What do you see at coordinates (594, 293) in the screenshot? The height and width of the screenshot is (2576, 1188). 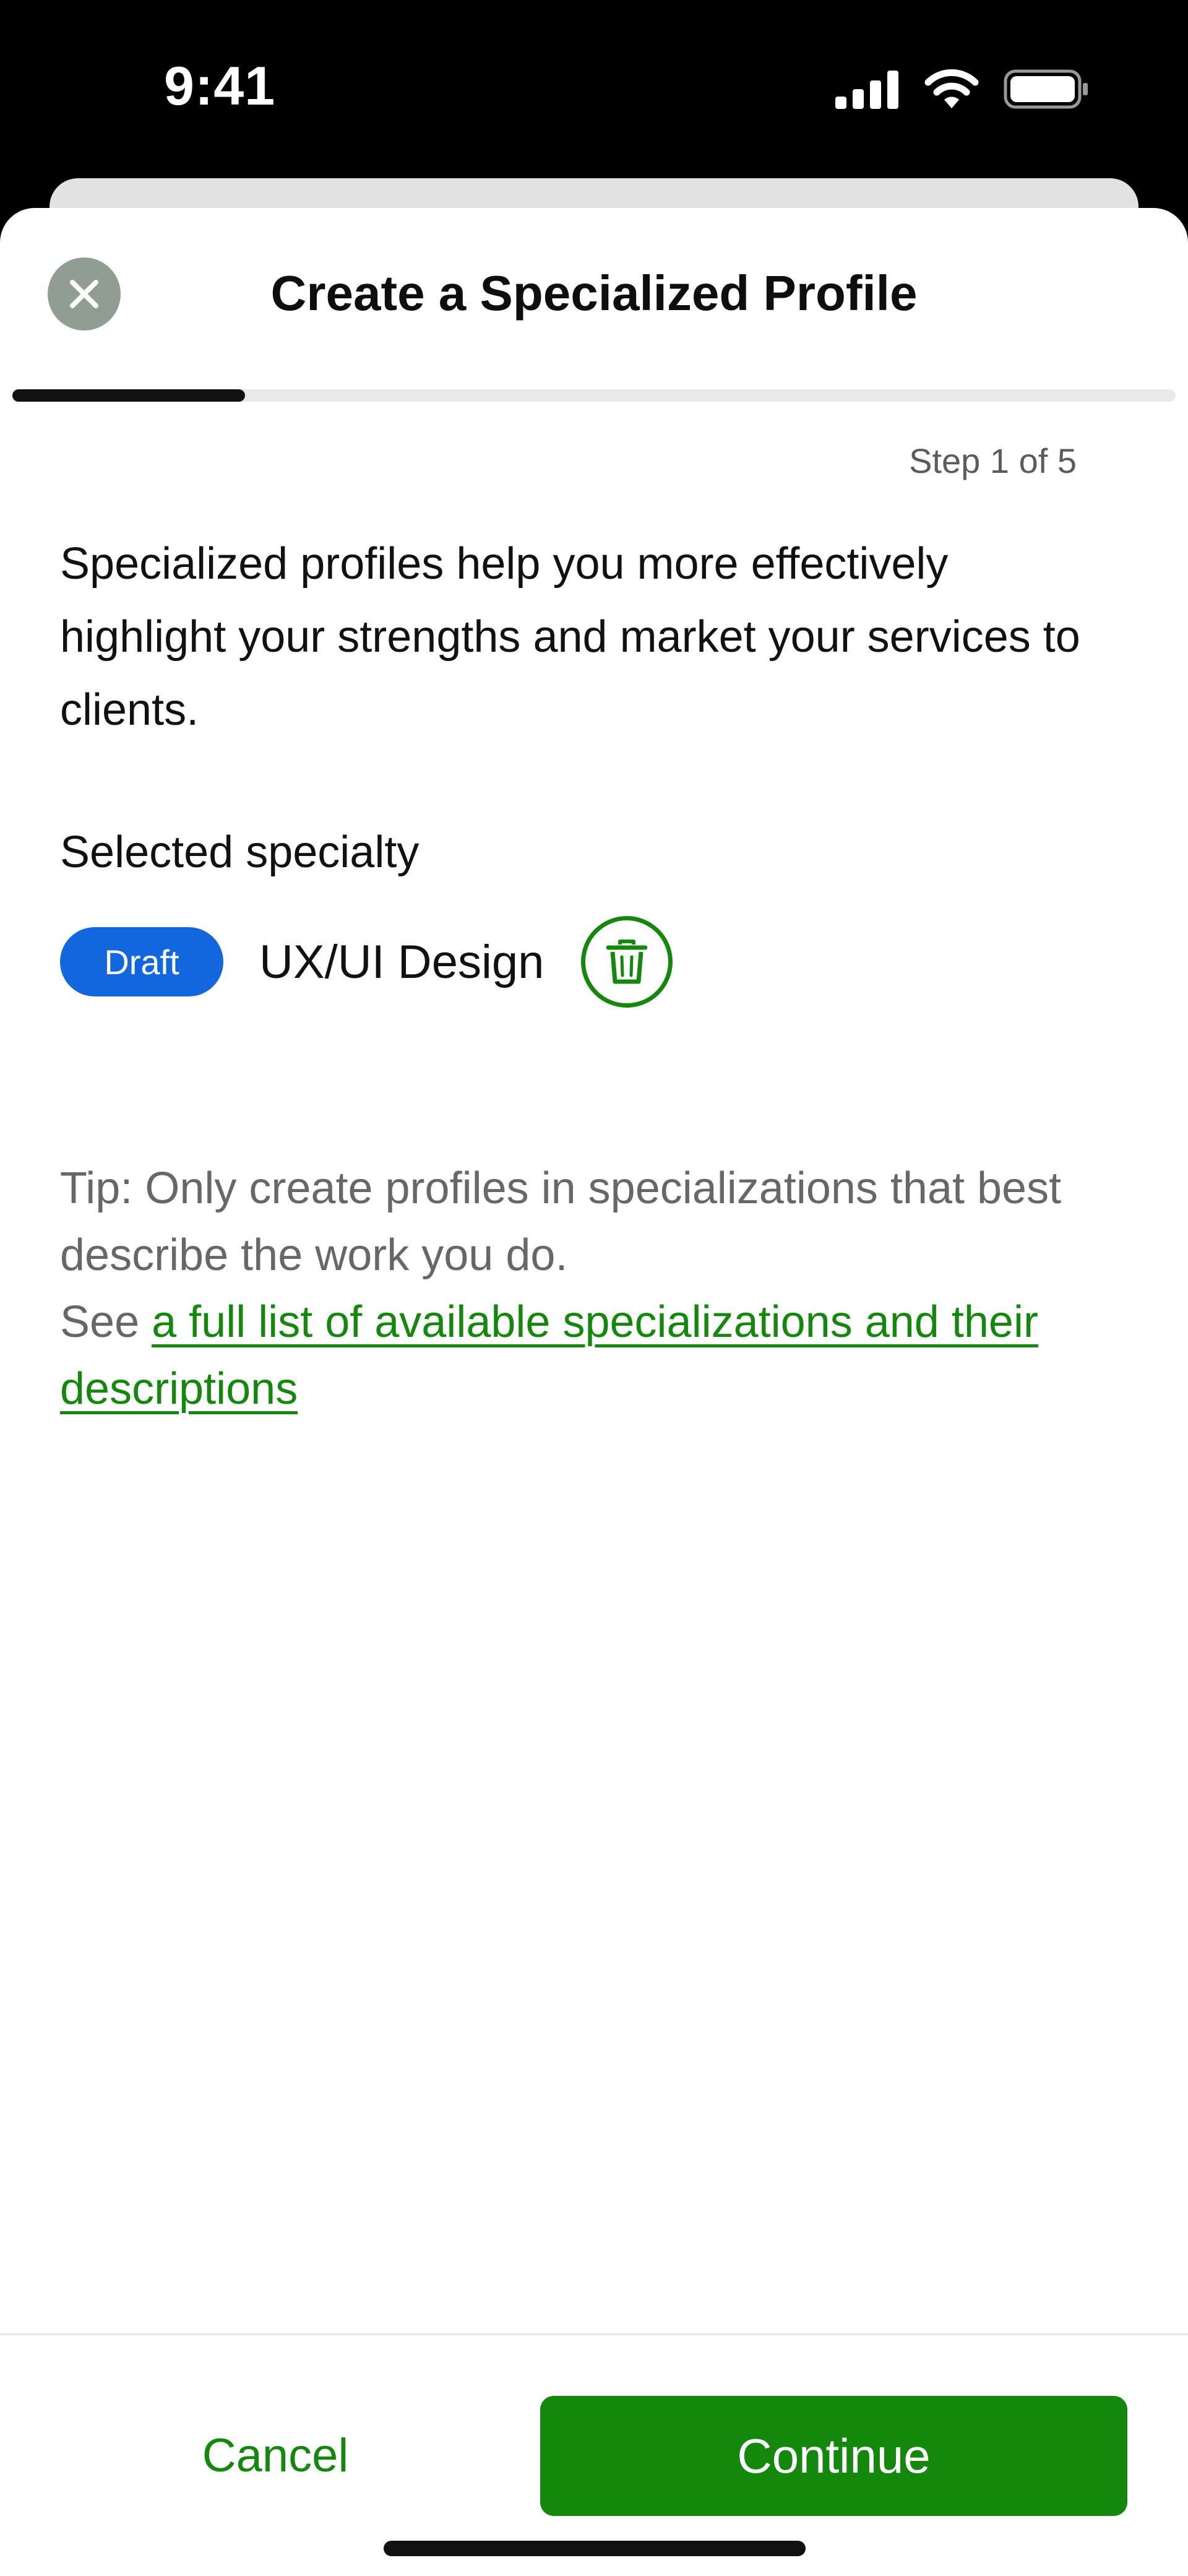 I see `page-title: Create a Specialized Profile` at bounding box center [594, 293].